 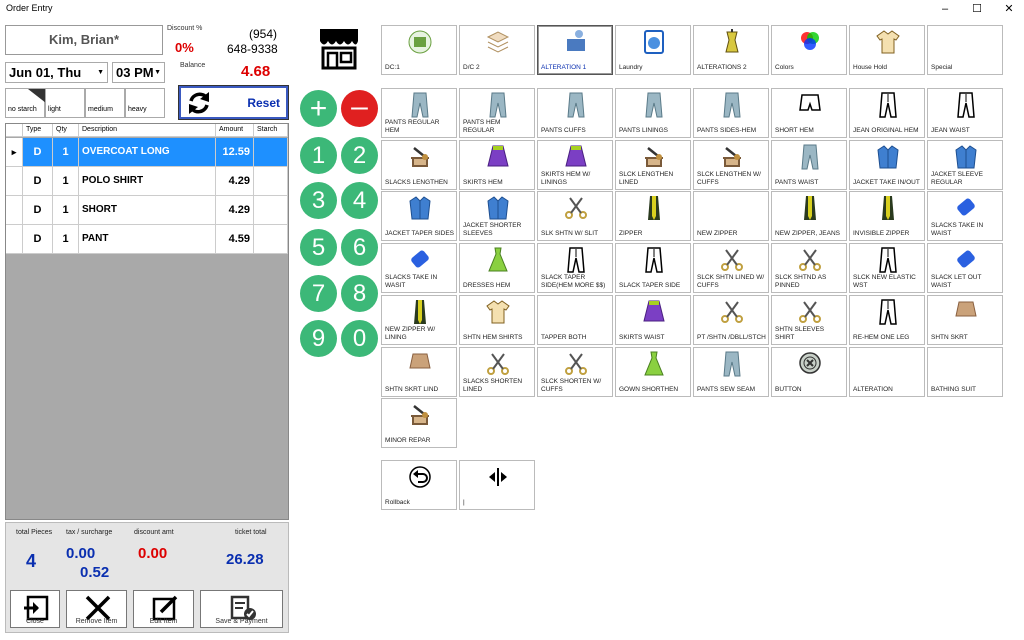 What do you see at coordinates (359, 108) in the screenshot?
I see `minus-button: –` at bounding box center [359, 108].